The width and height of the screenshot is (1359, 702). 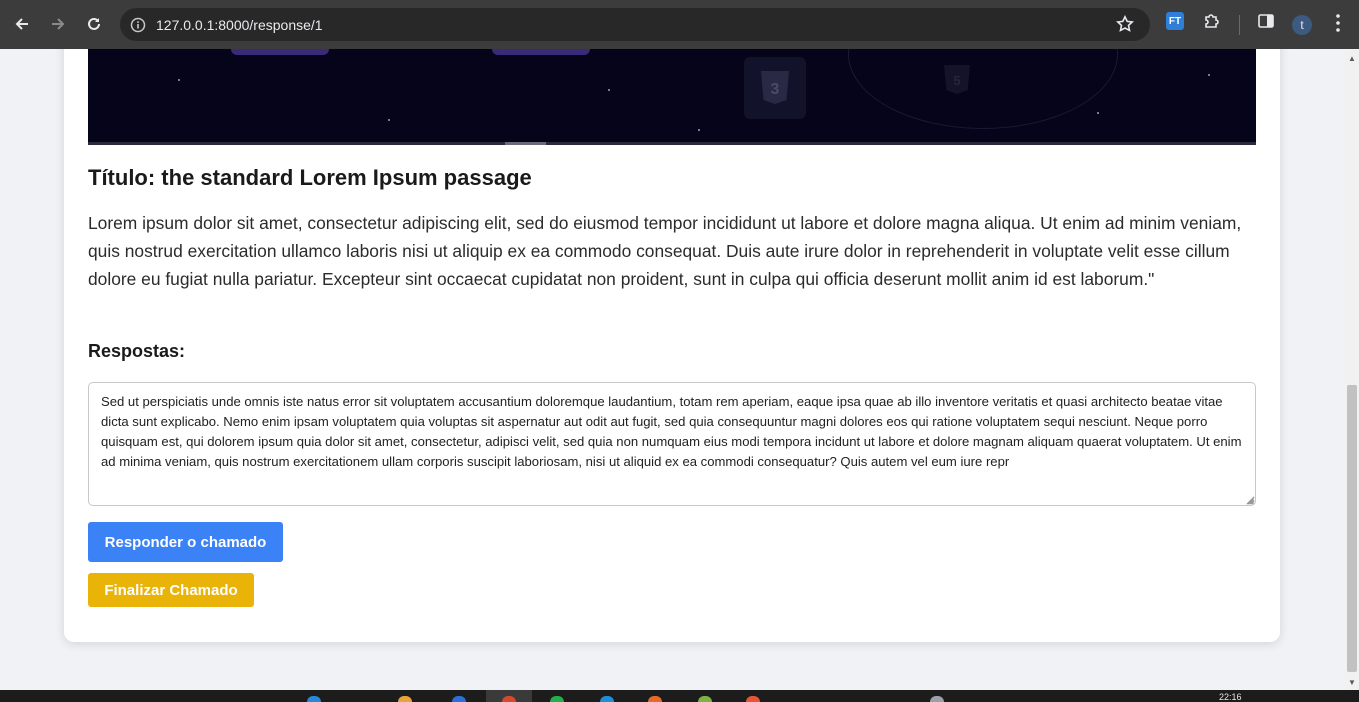 I want to click on scroll-down-icon: ▼, so click(x=1352, y=682).